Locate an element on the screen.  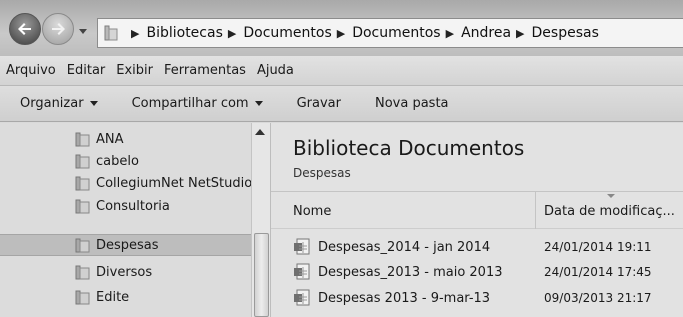
breadcrumb-item: Despesas is located at coordinates (565, 33).